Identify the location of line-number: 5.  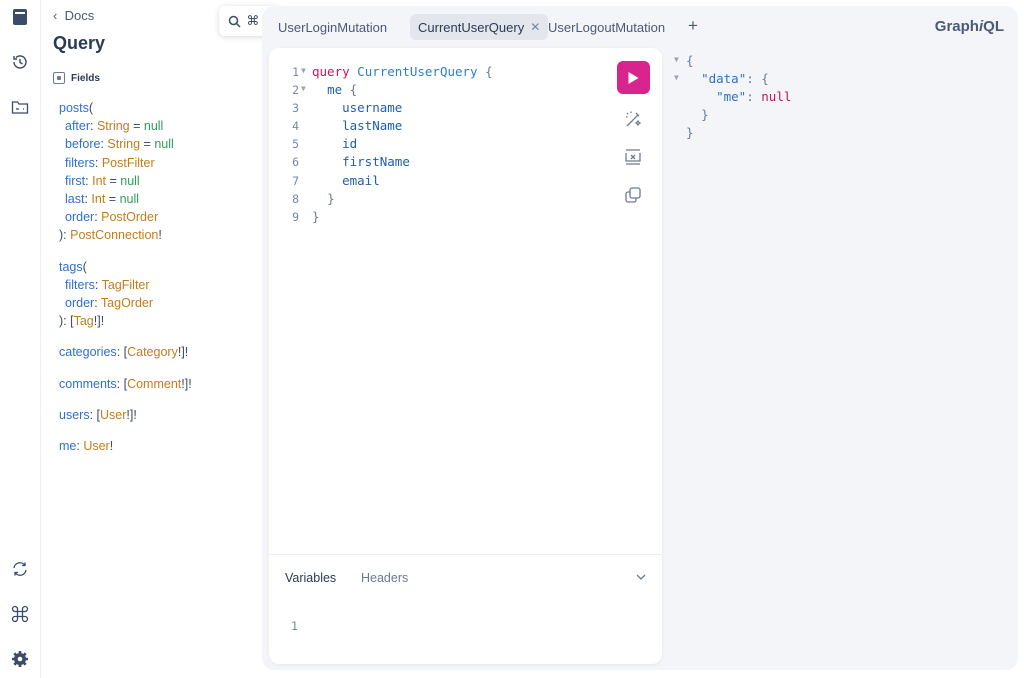
(295, 144).